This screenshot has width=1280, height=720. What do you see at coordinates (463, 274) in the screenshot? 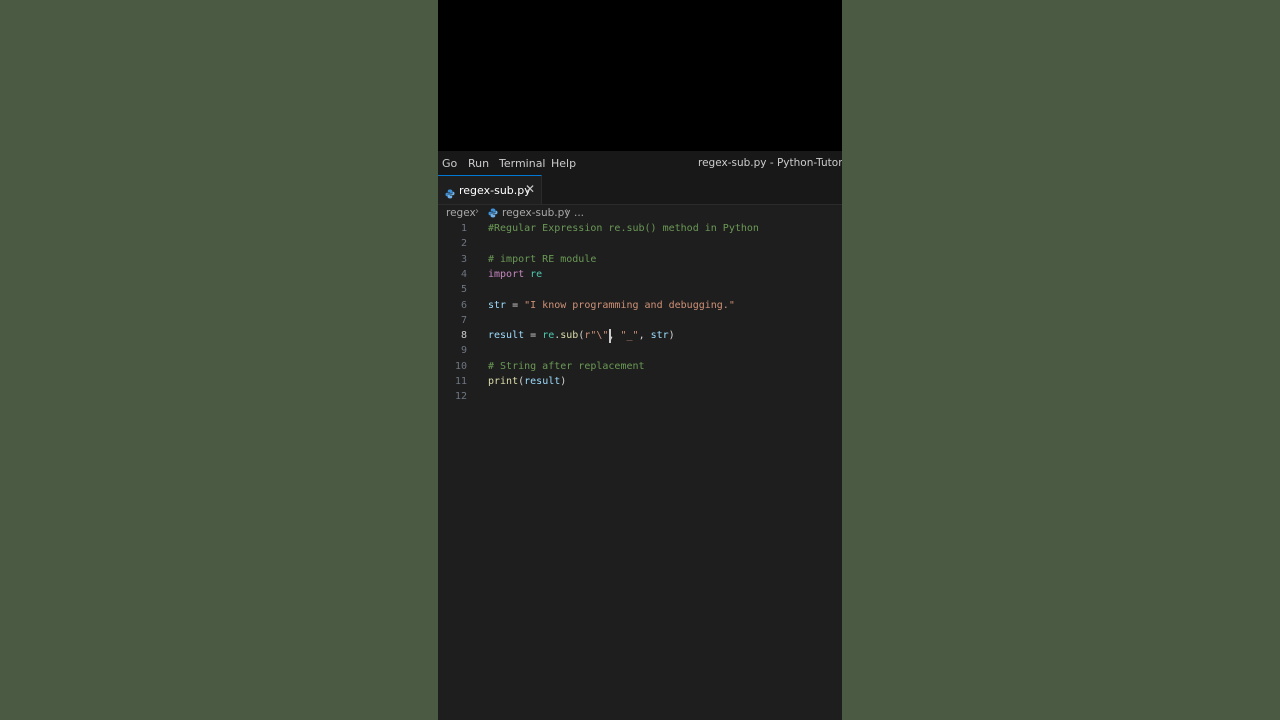
I see `line-number: 4` at bounding box center [463, 274].